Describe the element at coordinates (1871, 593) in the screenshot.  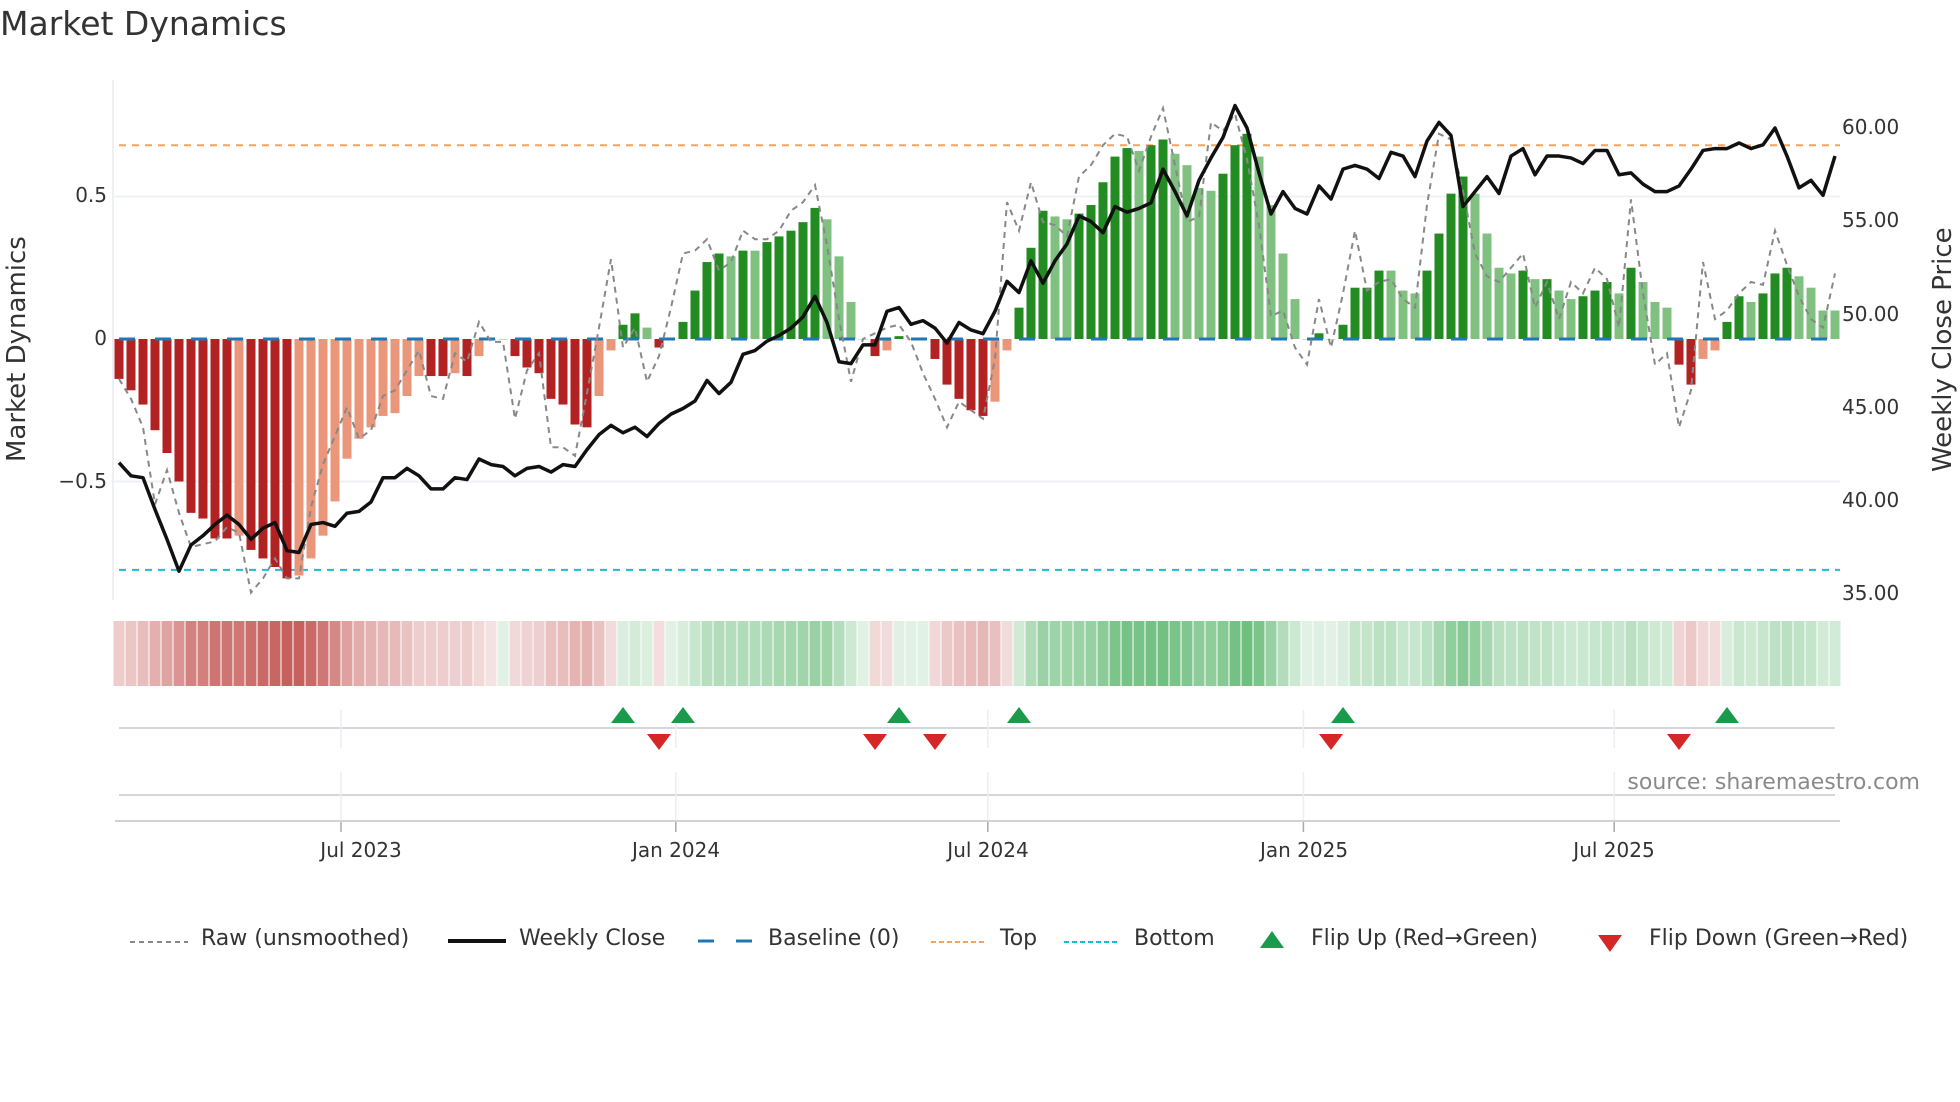
I see `y2-tick-label: 35.00` at that location.